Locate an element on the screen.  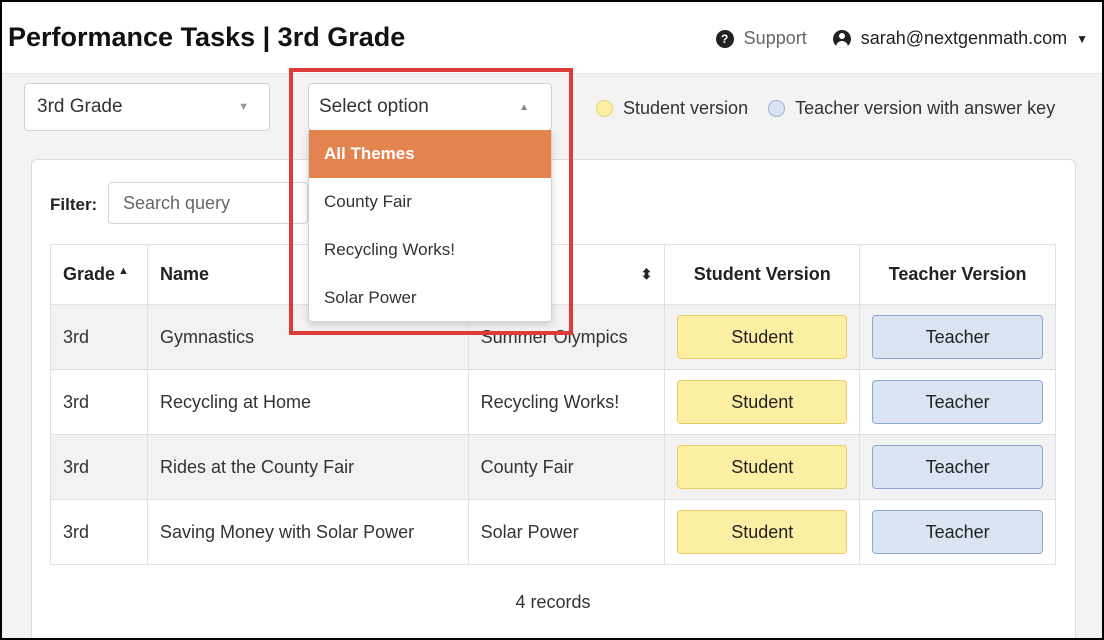
sort-icon: ⬍ is located at coordinates (646, 274).